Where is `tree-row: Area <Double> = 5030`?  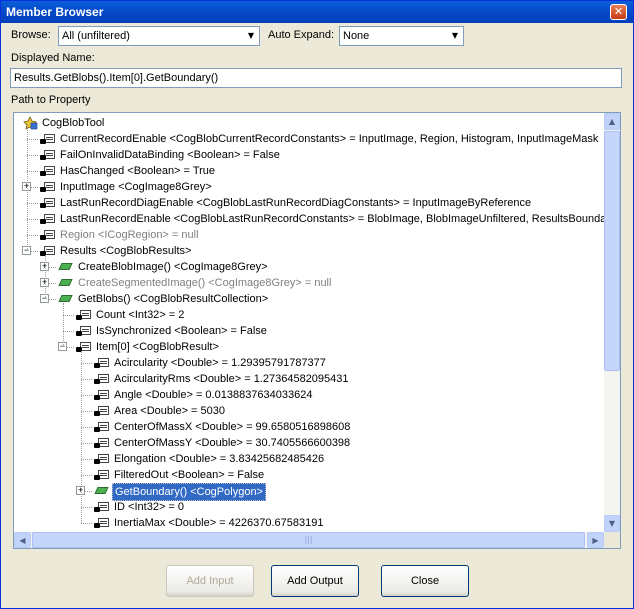 tree-row: Area <Double> = 5030 is located at coordinates (309, 411).